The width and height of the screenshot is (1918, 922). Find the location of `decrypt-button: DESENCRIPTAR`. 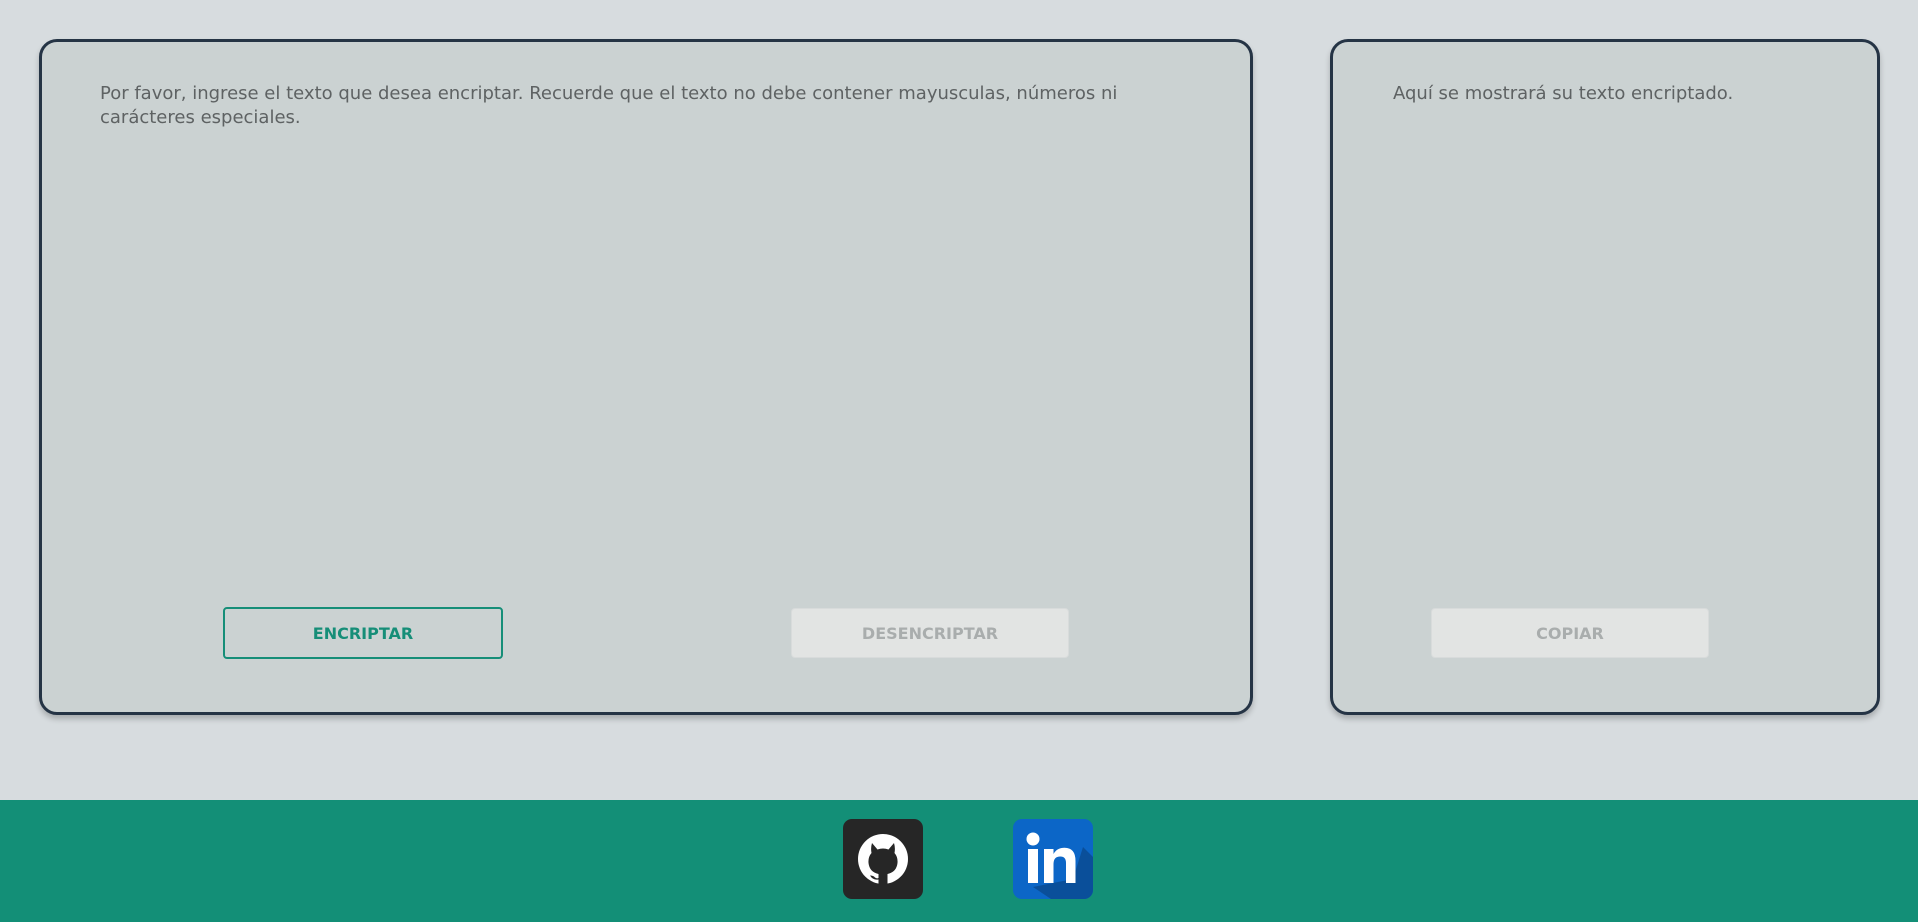

decrypt-button: DESENCRIPTAR is located at coordinates (930, 633).